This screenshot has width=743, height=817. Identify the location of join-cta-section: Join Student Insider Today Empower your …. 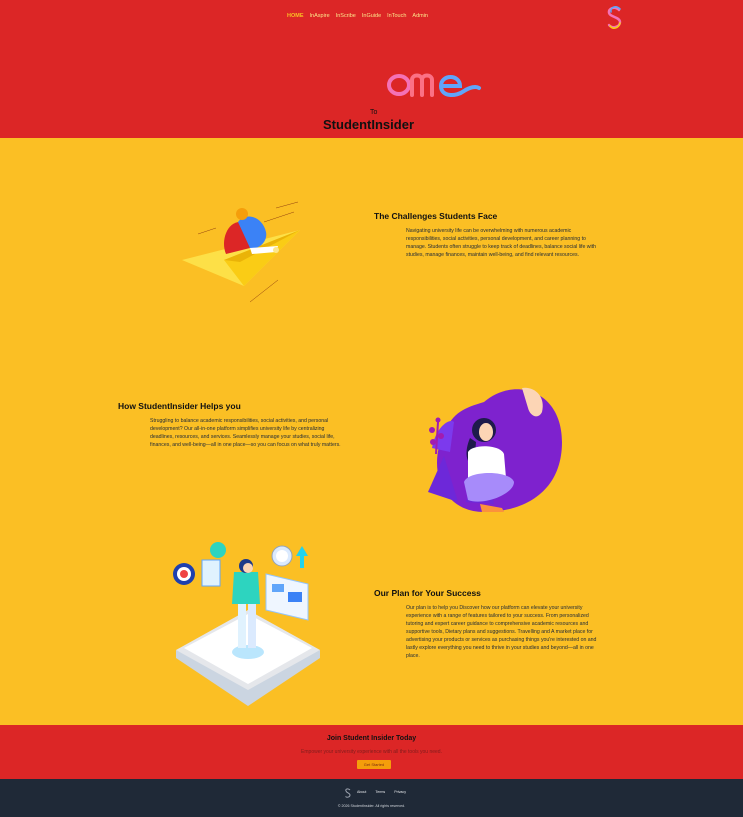
(371, 752).